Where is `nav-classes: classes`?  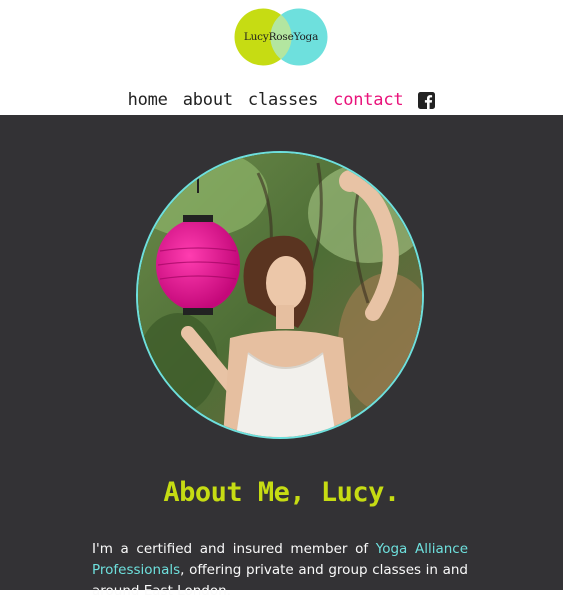 nav-classes: classes is located at coordinates (283, 100).